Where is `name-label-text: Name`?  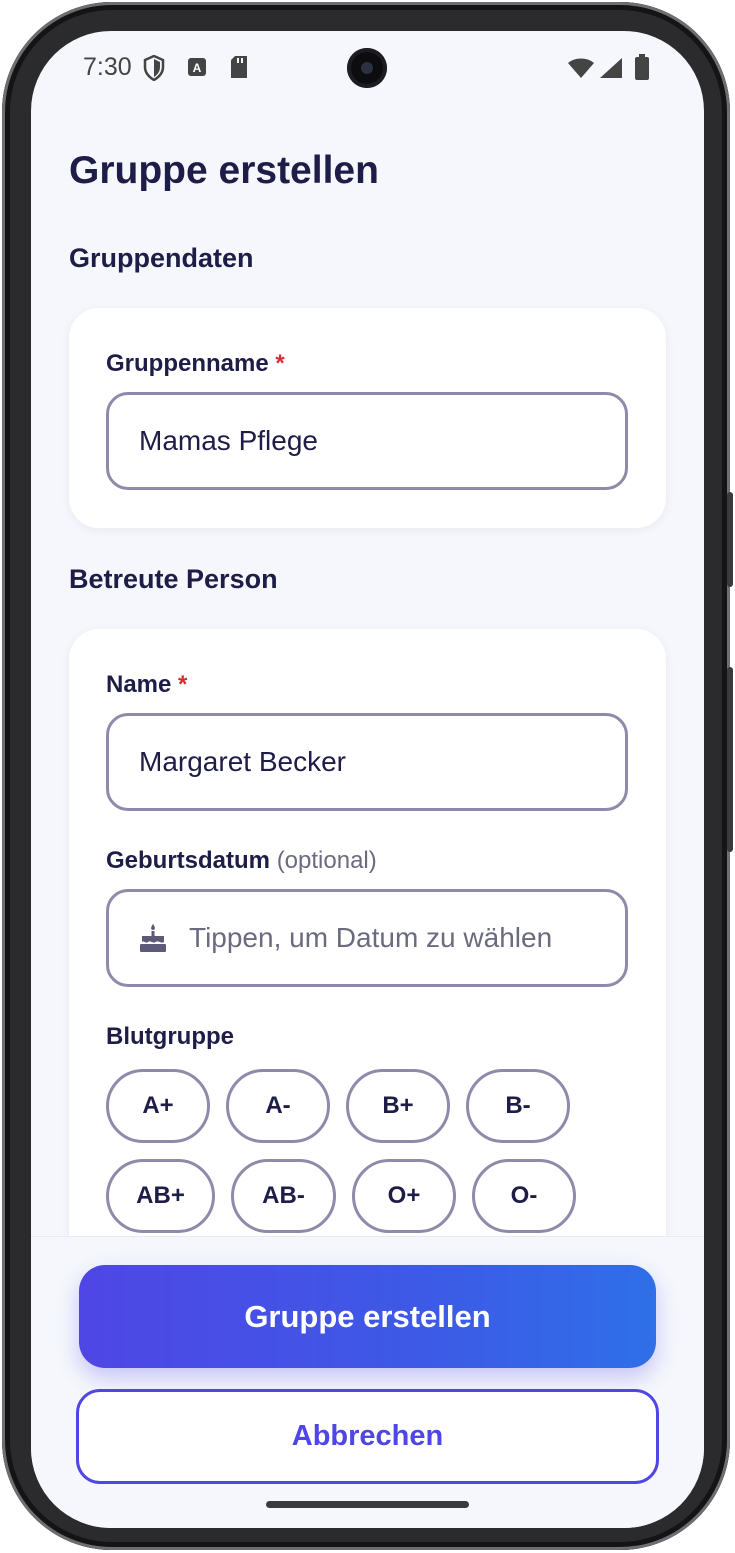
name-label-text: Name is located at coordinates (139, 684).